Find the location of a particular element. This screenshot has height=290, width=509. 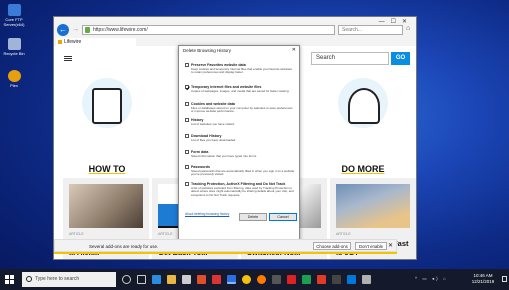

how-to-illustration is located at coordinates (107, 119).